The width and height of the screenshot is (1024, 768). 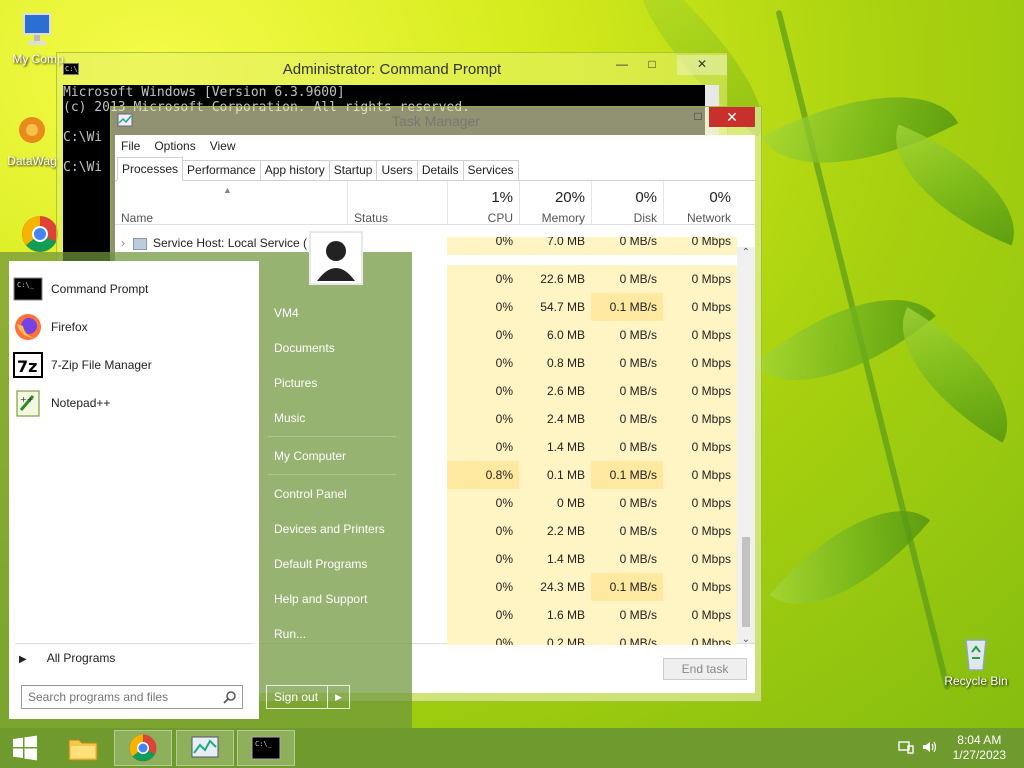 What do you see at coordinates (294, 170) in the screenshot?
I see `tab-app-history: App history` at bounding box center [294, 170].